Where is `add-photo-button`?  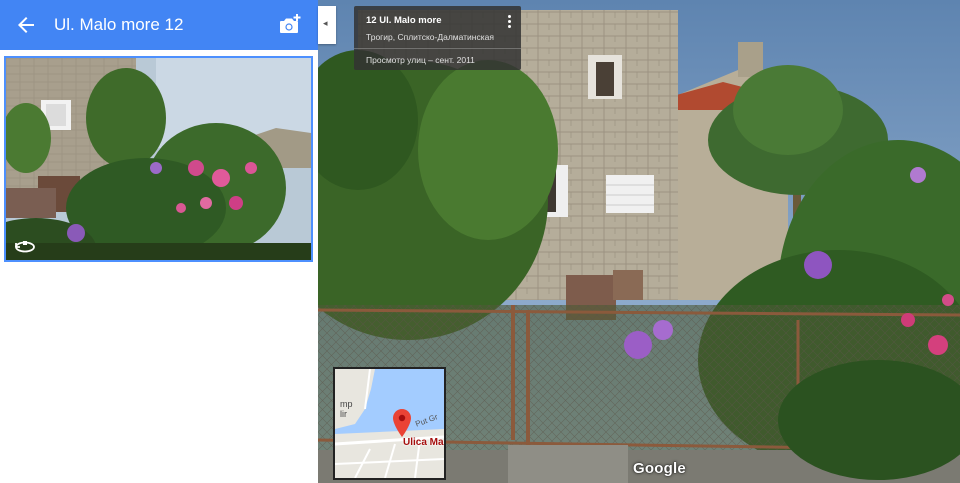 add-photo-button is located at coordinates (290, 25).